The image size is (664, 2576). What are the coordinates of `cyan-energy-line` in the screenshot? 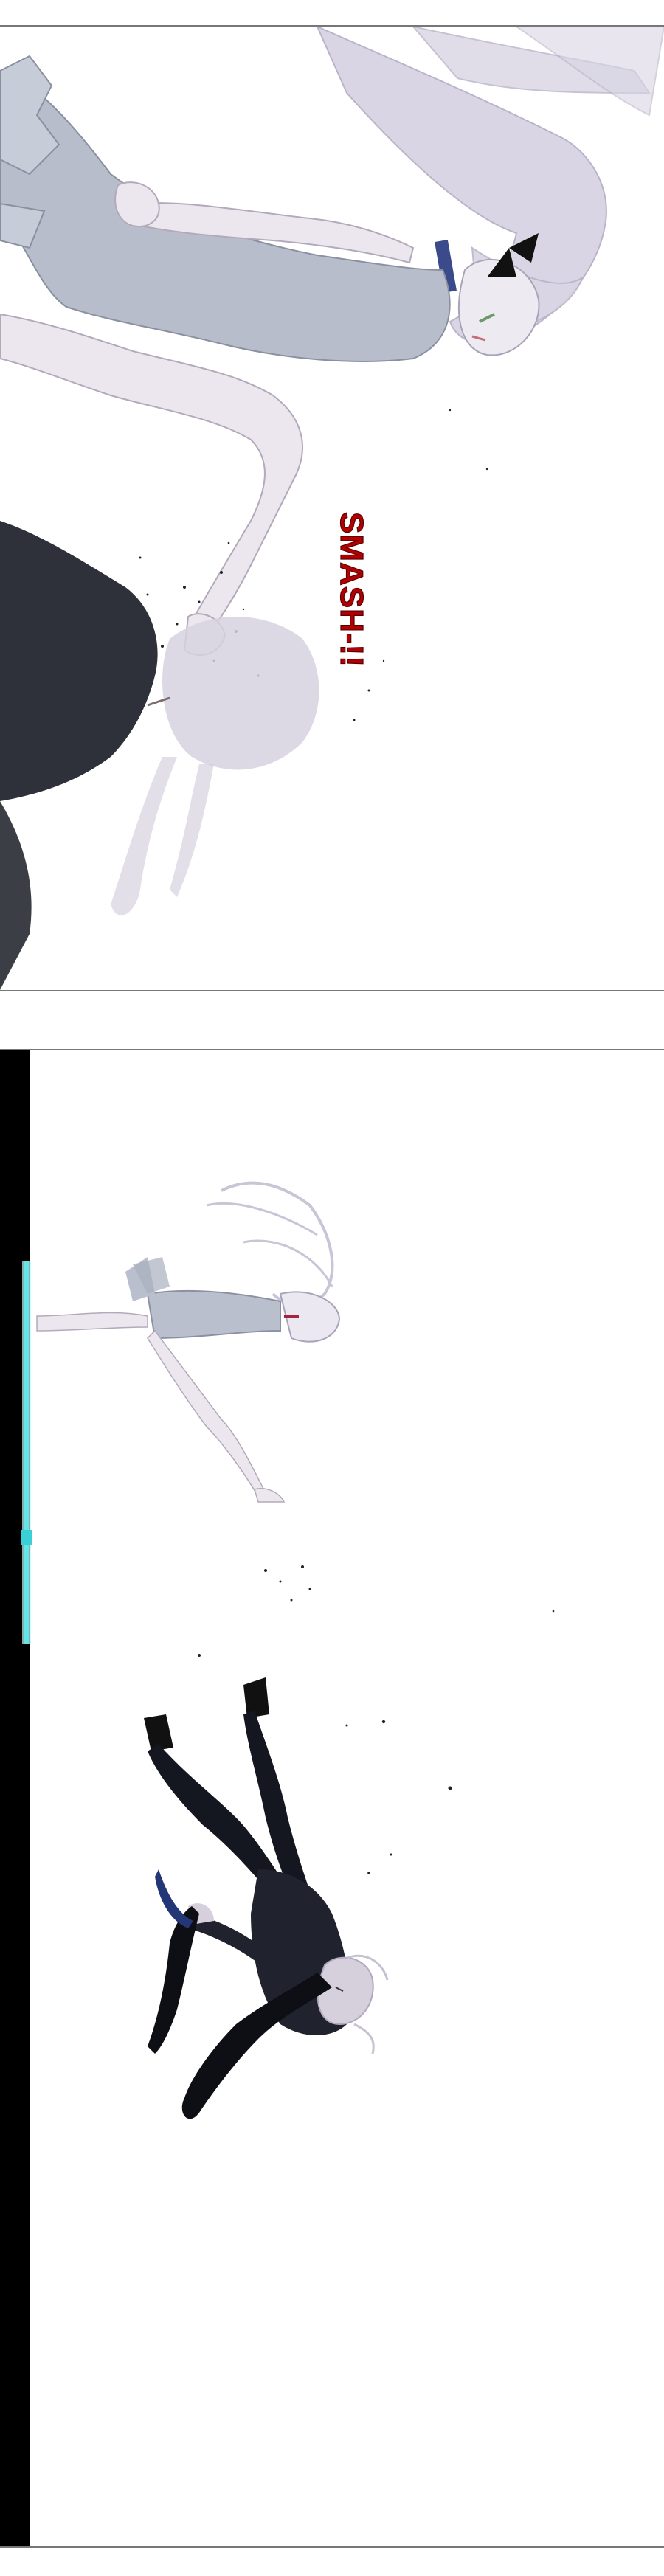 It's located at (26, 1453).